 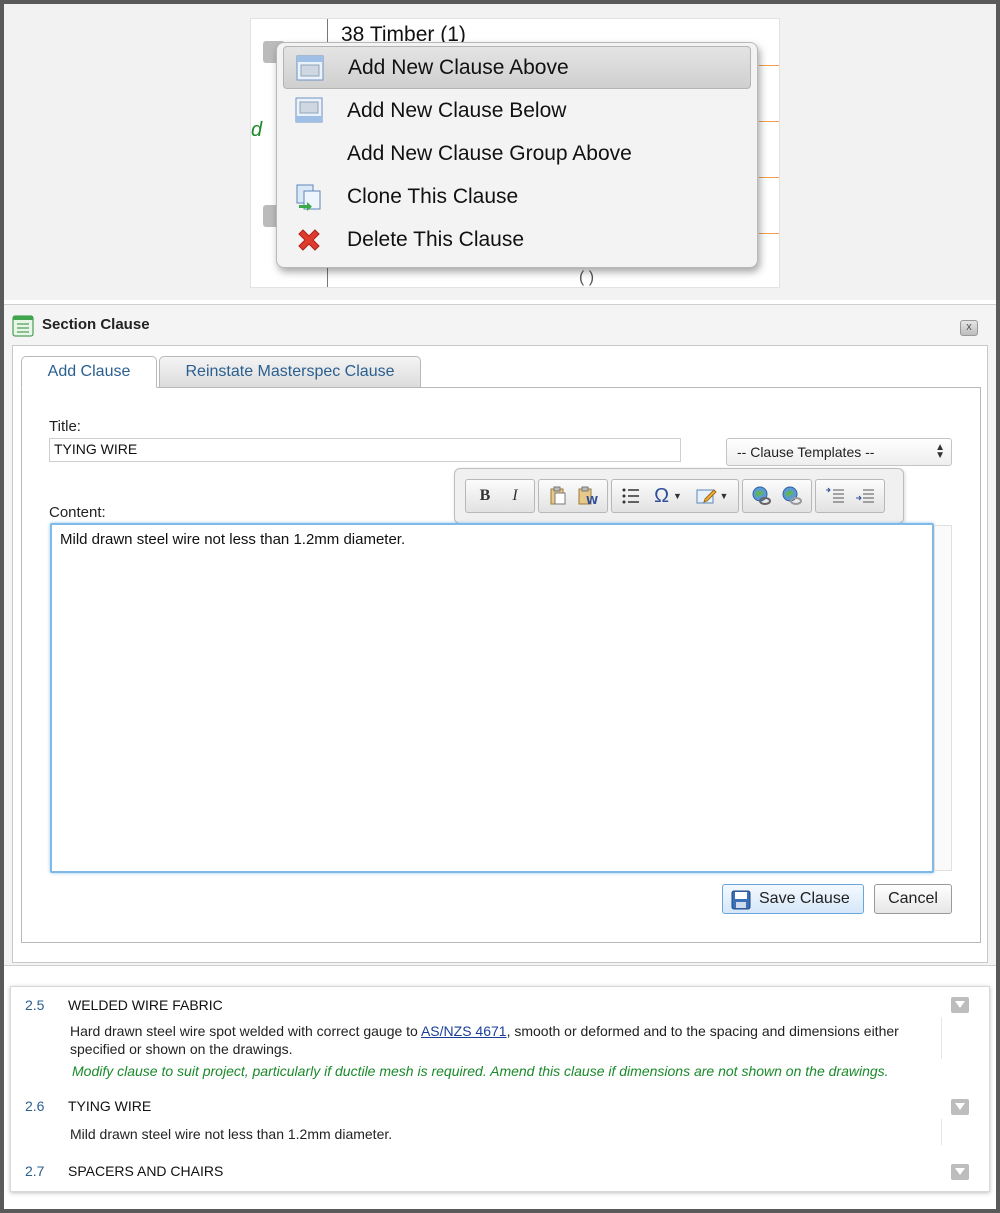 I want to click on clone-icon, so click(x=309, y=197).